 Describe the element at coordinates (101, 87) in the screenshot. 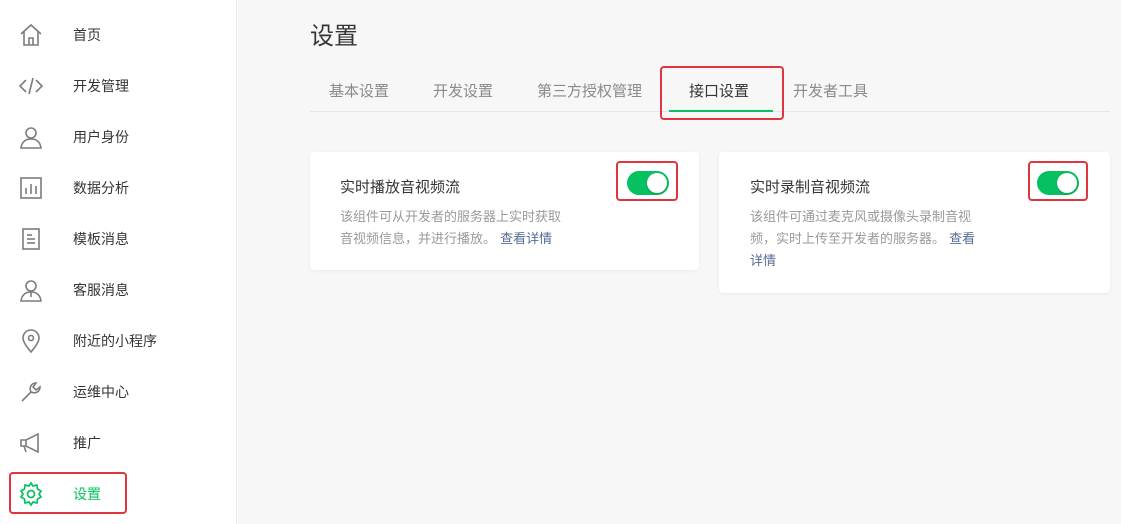

I see `sidebar-item-label: 开发管理` at that location.